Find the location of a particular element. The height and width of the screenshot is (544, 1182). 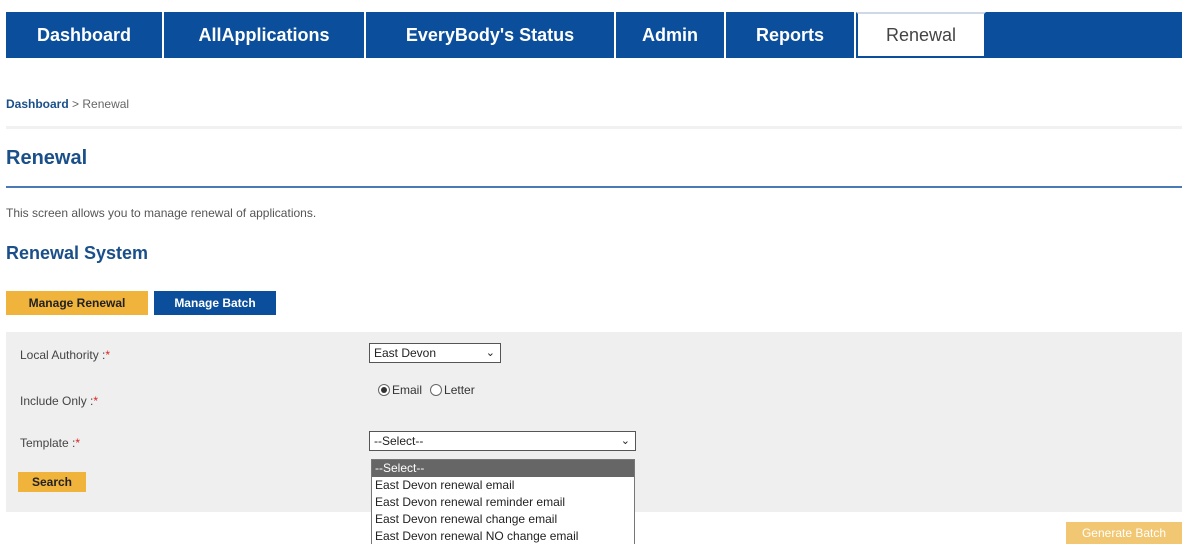

local-authority-select: East Devon ⌄ is located at coordinates (435, 353).